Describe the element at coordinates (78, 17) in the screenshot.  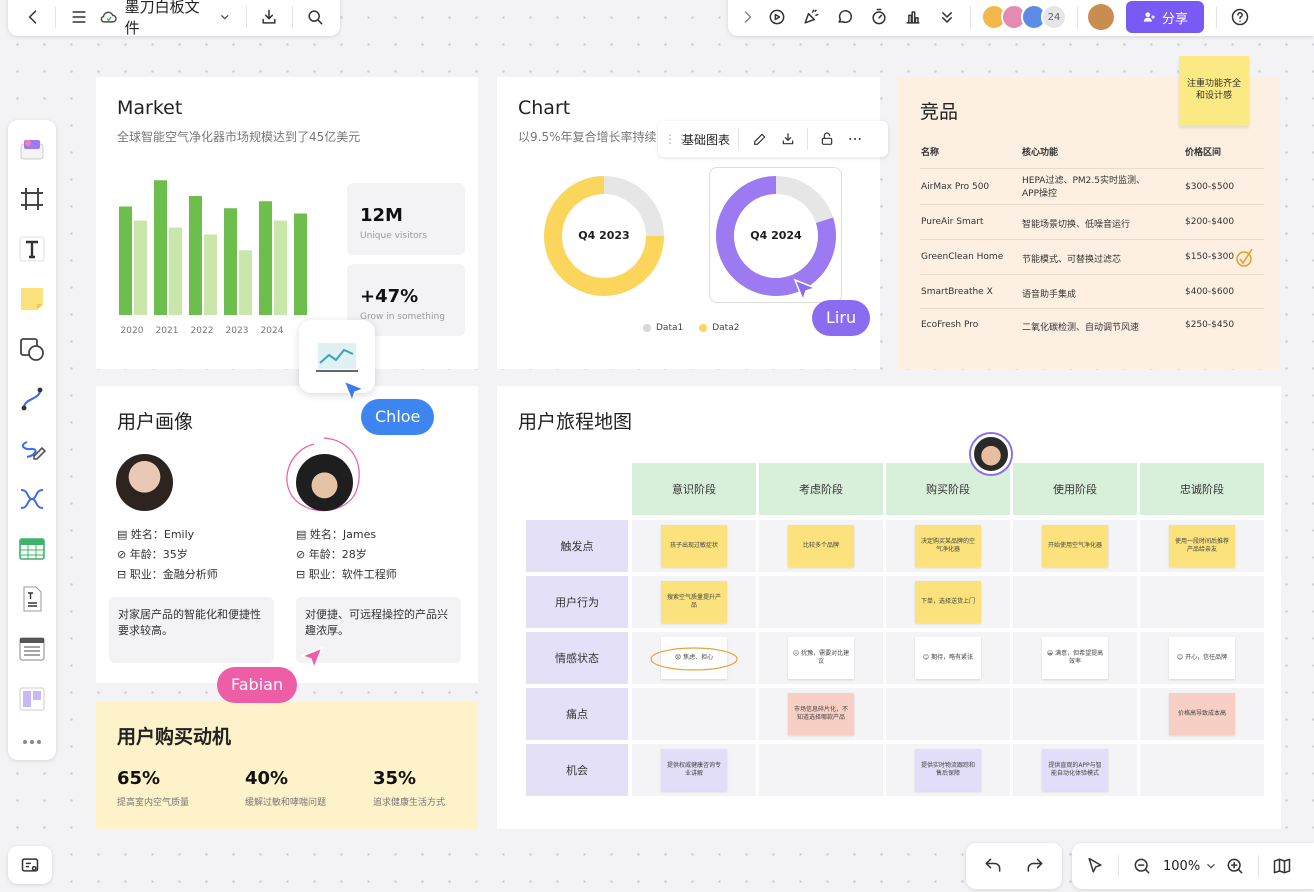
I see `menu-icon` at that location.